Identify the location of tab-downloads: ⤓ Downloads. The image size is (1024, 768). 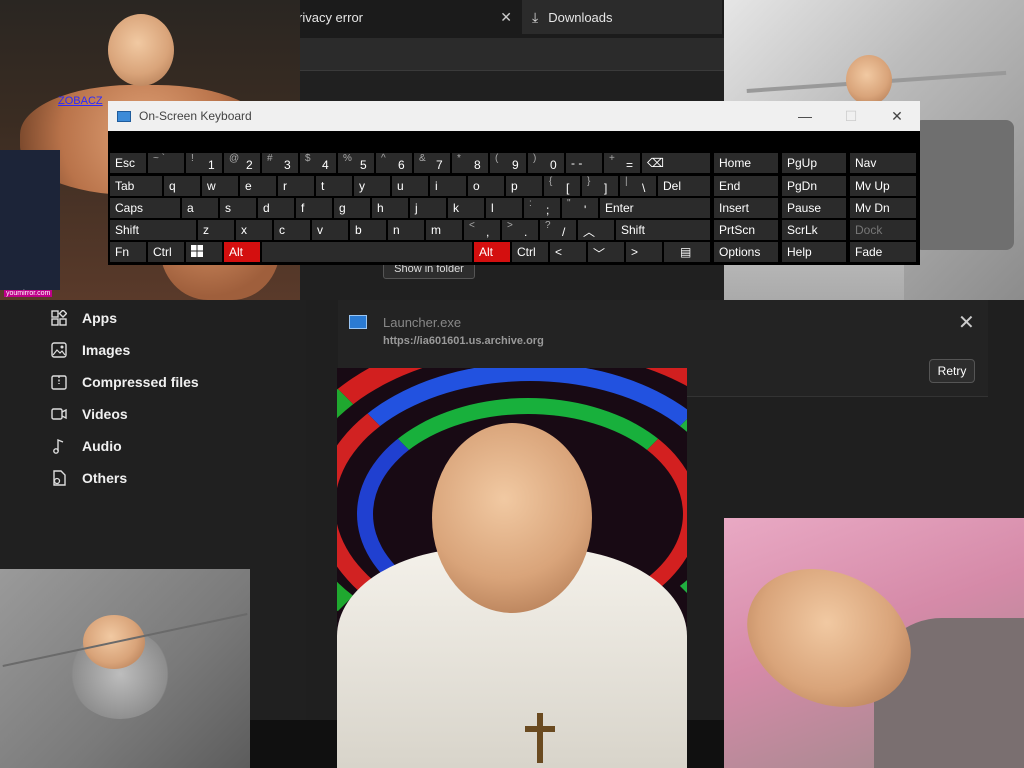
(622, 17).